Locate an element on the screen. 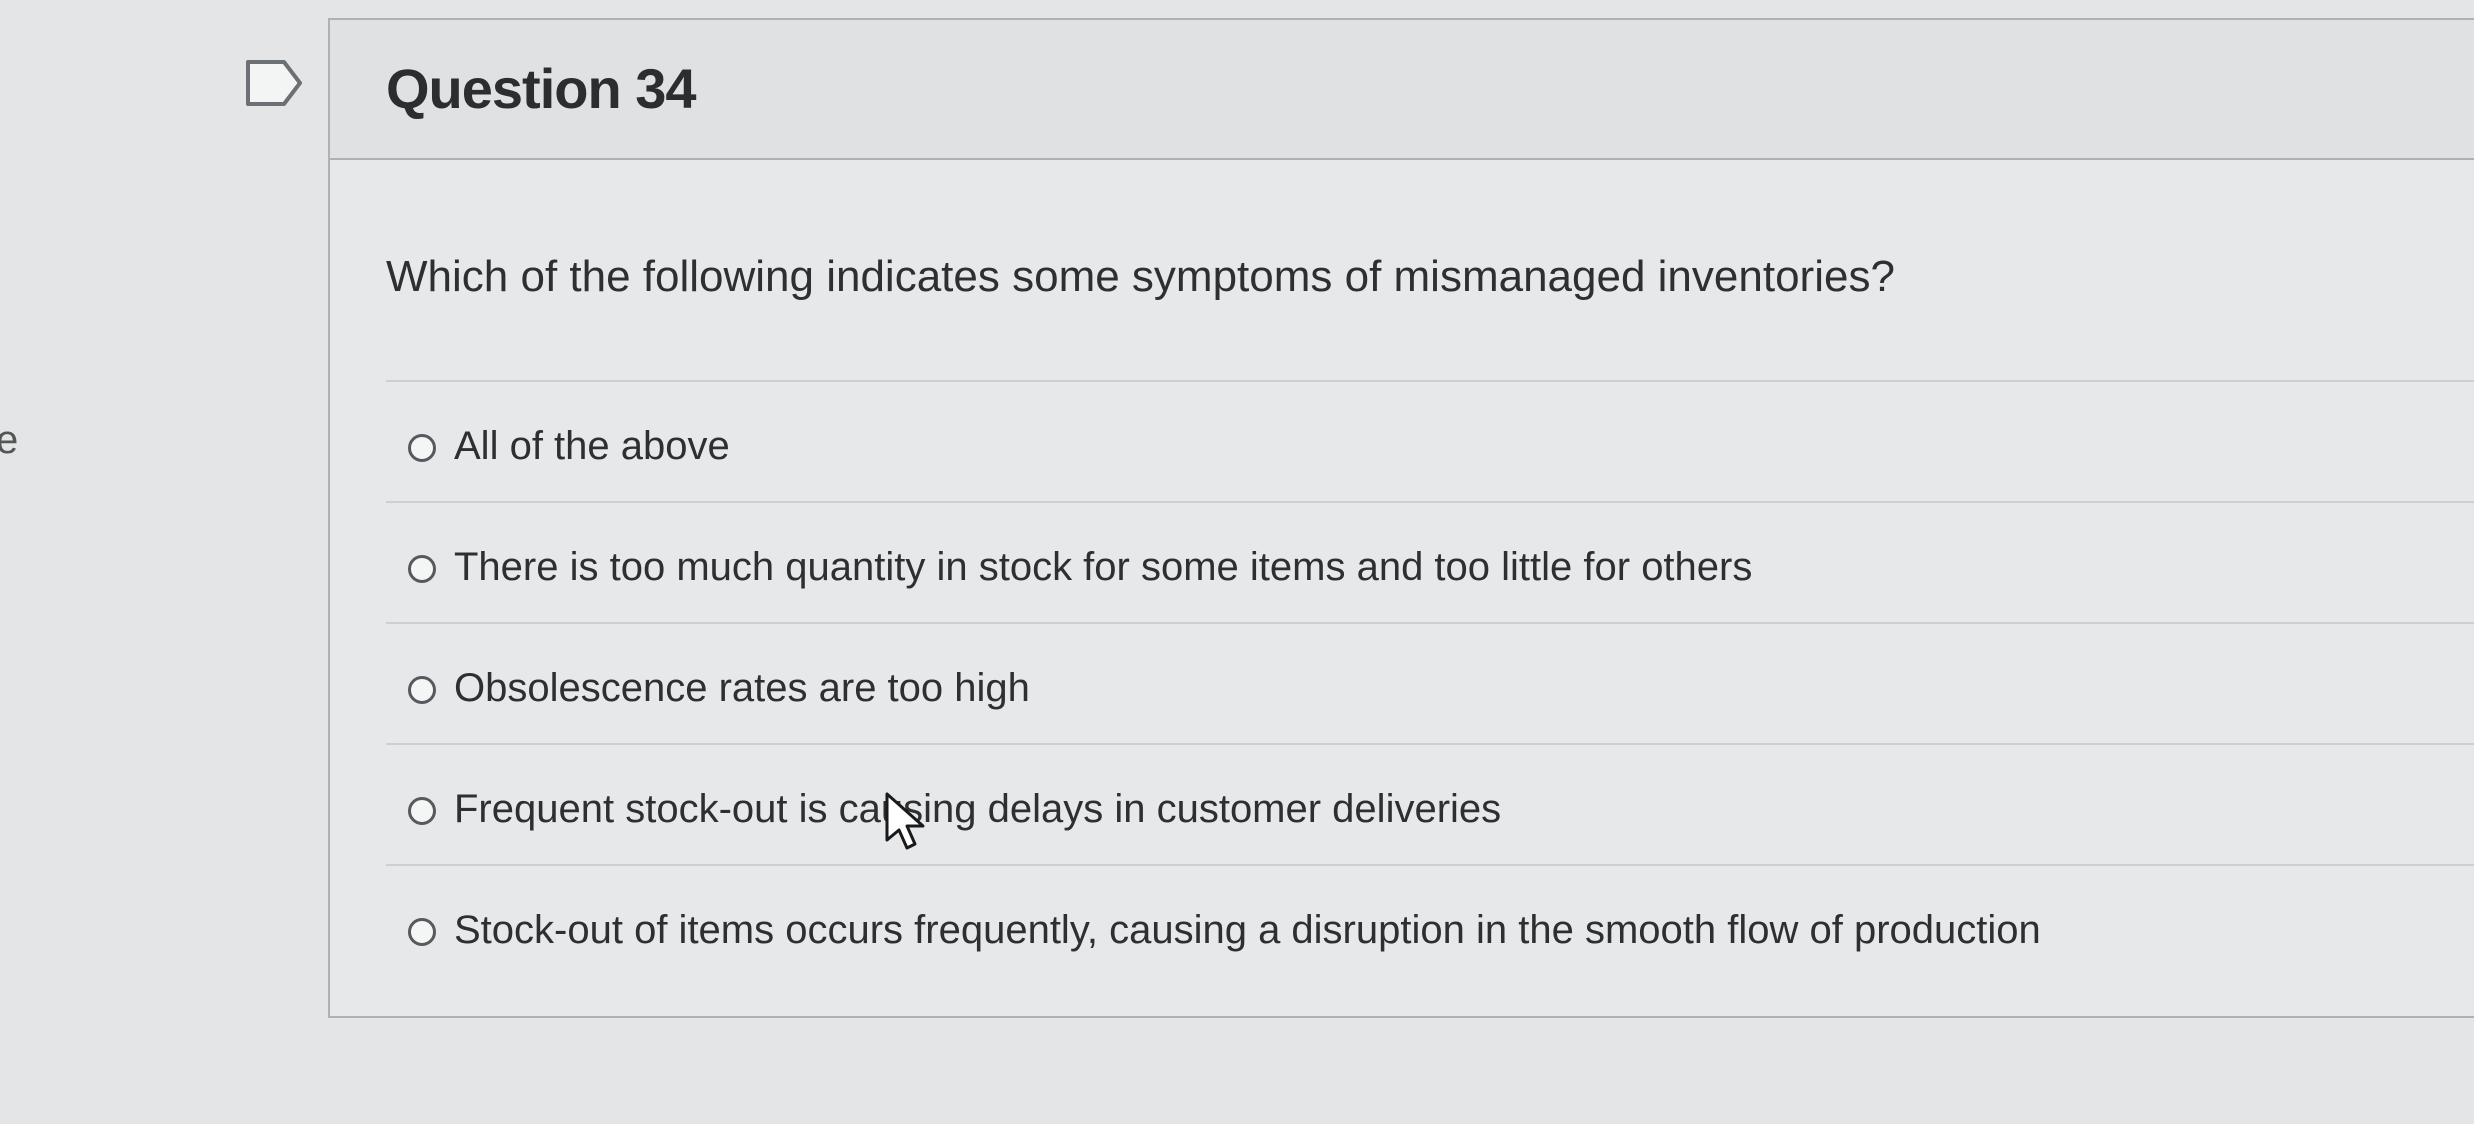 This screenshot has width=2474, height=1124. edge-text: e is located at coordinates (9, 440).